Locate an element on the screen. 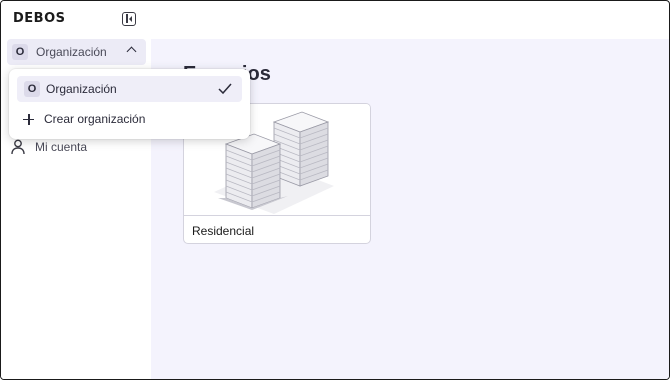 The width and height of the screenshot is (670, 380). org-dropdown-menu: O Organización Crear organización is located at coordinates (129, 104).